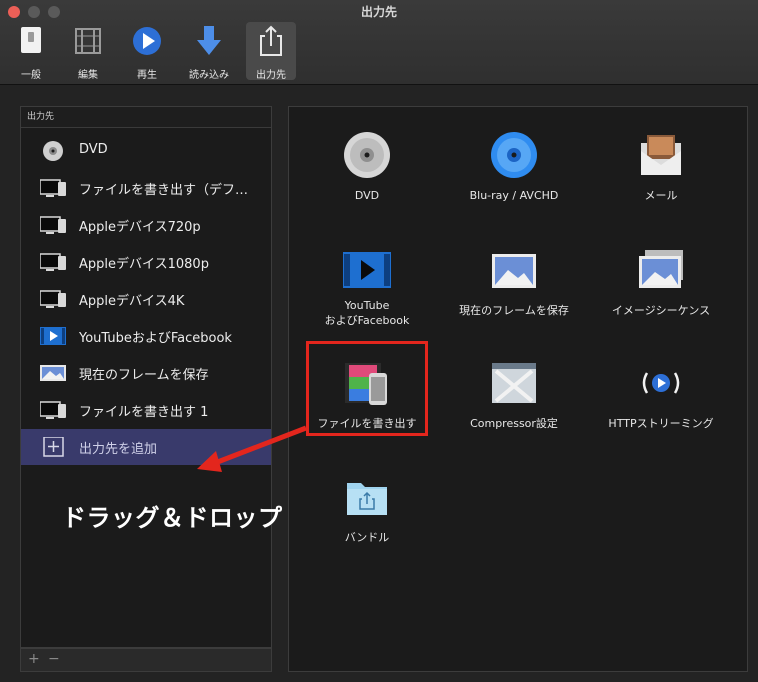  Describe the element at coordinates (252, 448) in the screenshot. I see `drag-arrow-icon` at that location.